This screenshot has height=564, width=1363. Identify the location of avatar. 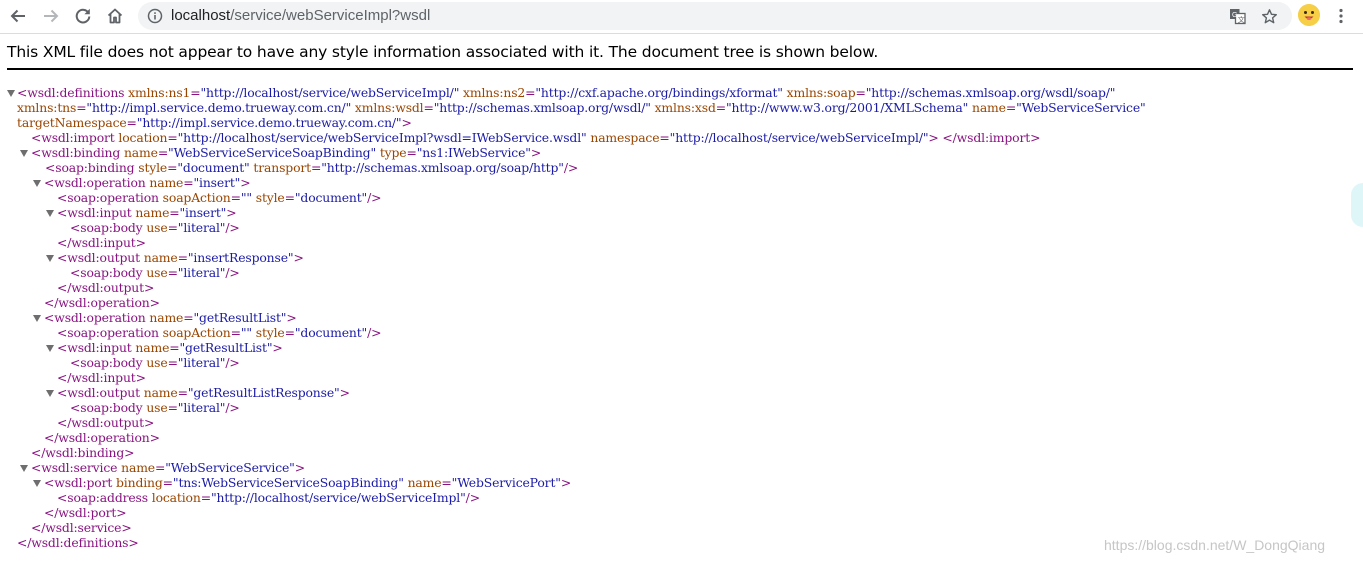
(1309, 15).